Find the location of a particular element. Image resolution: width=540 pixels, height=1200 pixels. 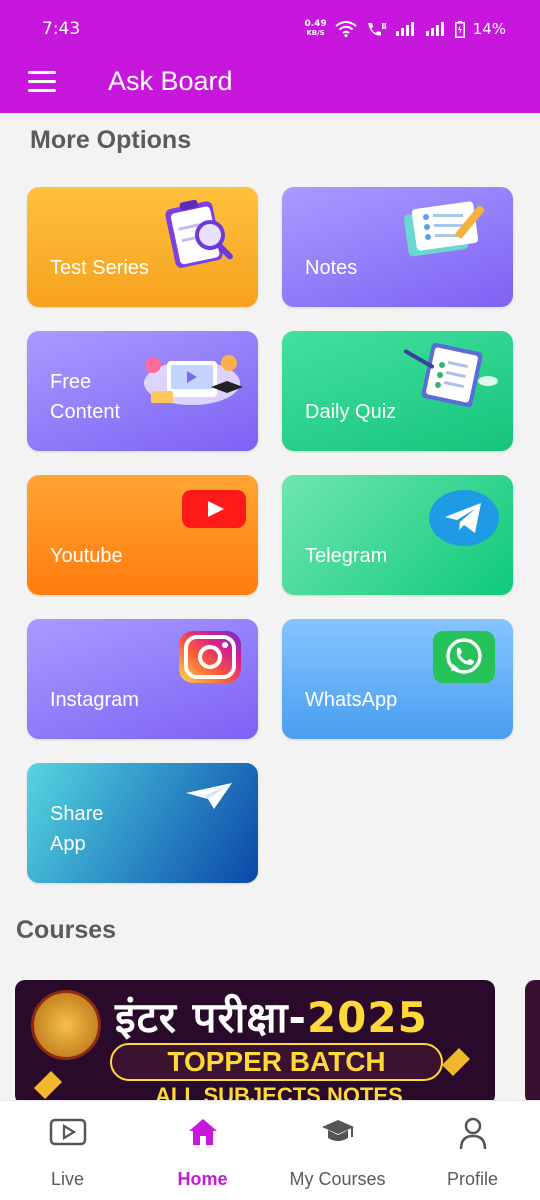

status-time: 7:43 is located at coordinates (61, 29).